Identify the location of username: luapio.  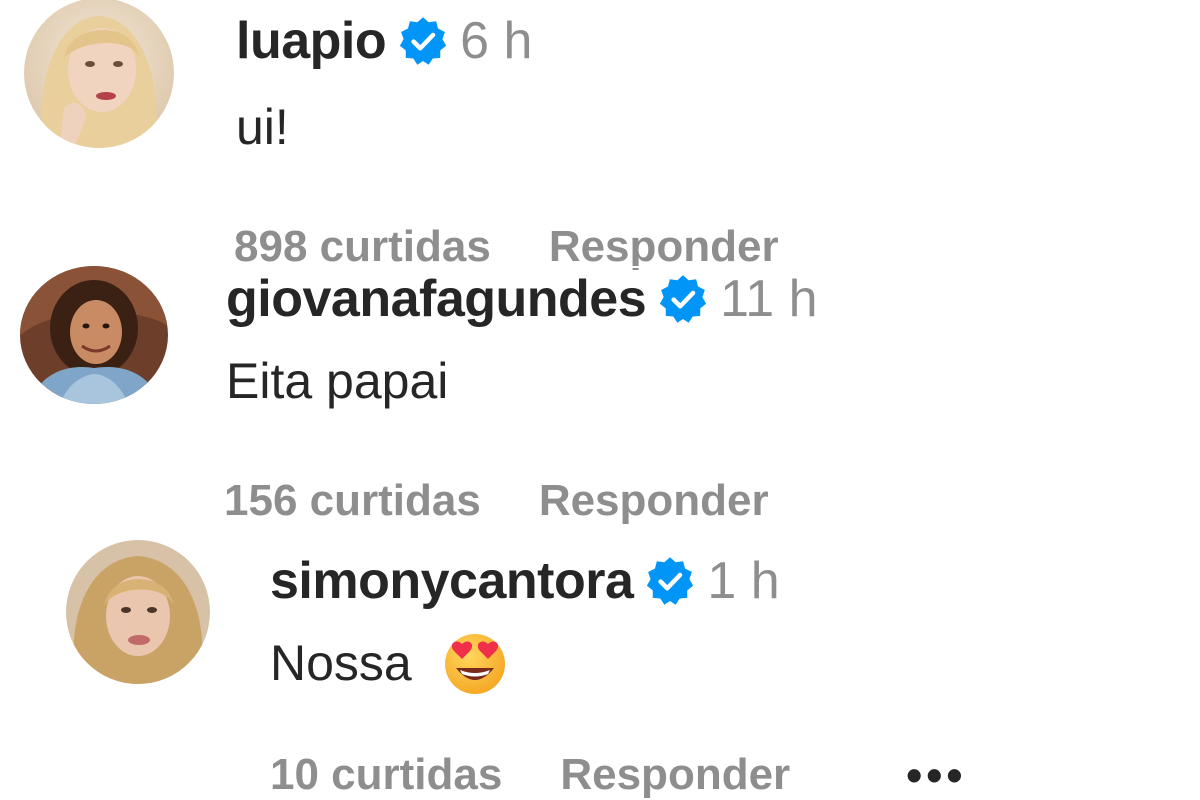
(311, 41).